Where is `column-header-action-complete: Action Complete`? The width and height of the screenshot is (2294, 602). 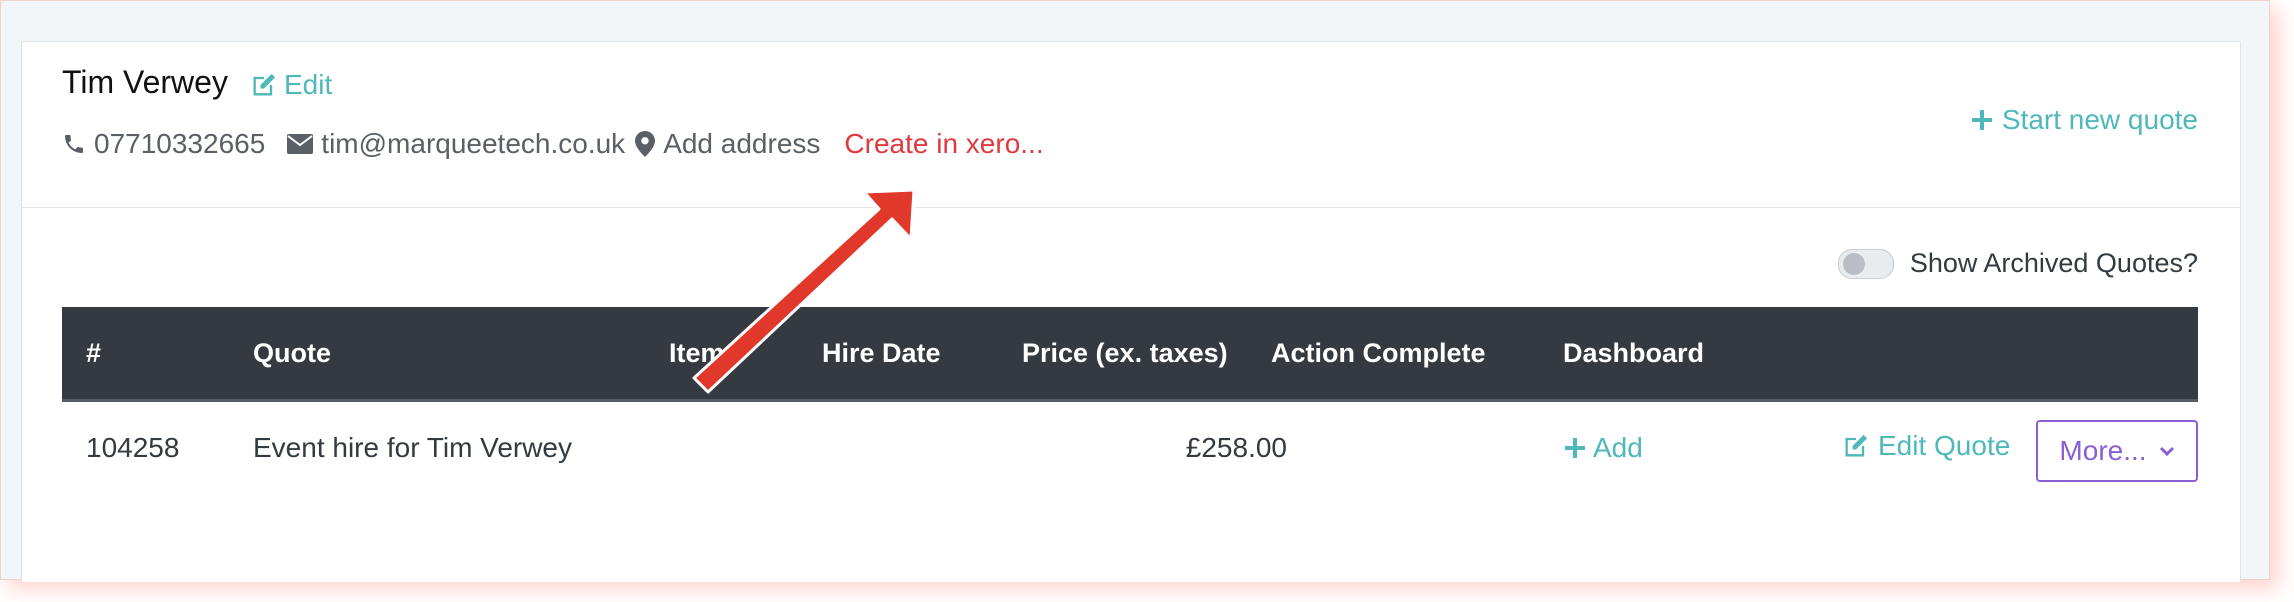
column-header-action-complete: Action Complete is located at coordinates (1378, 353).